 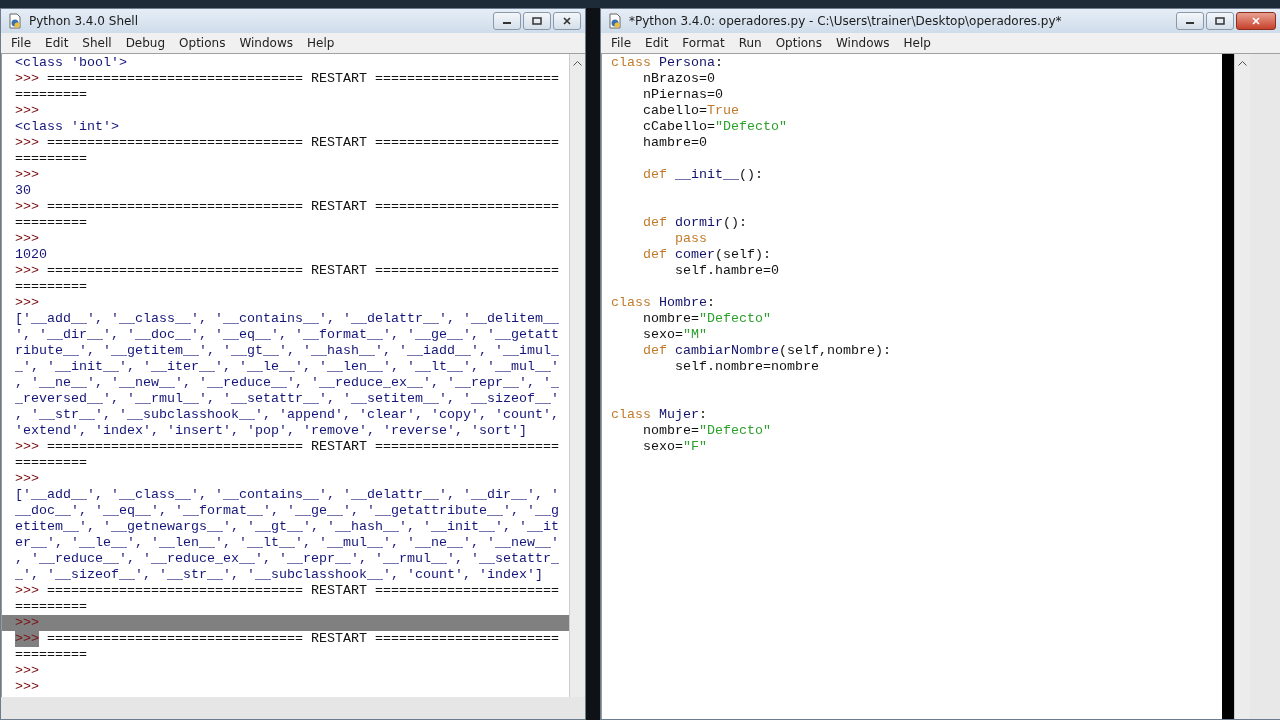 I want to click on code-line: def dormir():, so click(x=694, y=223).